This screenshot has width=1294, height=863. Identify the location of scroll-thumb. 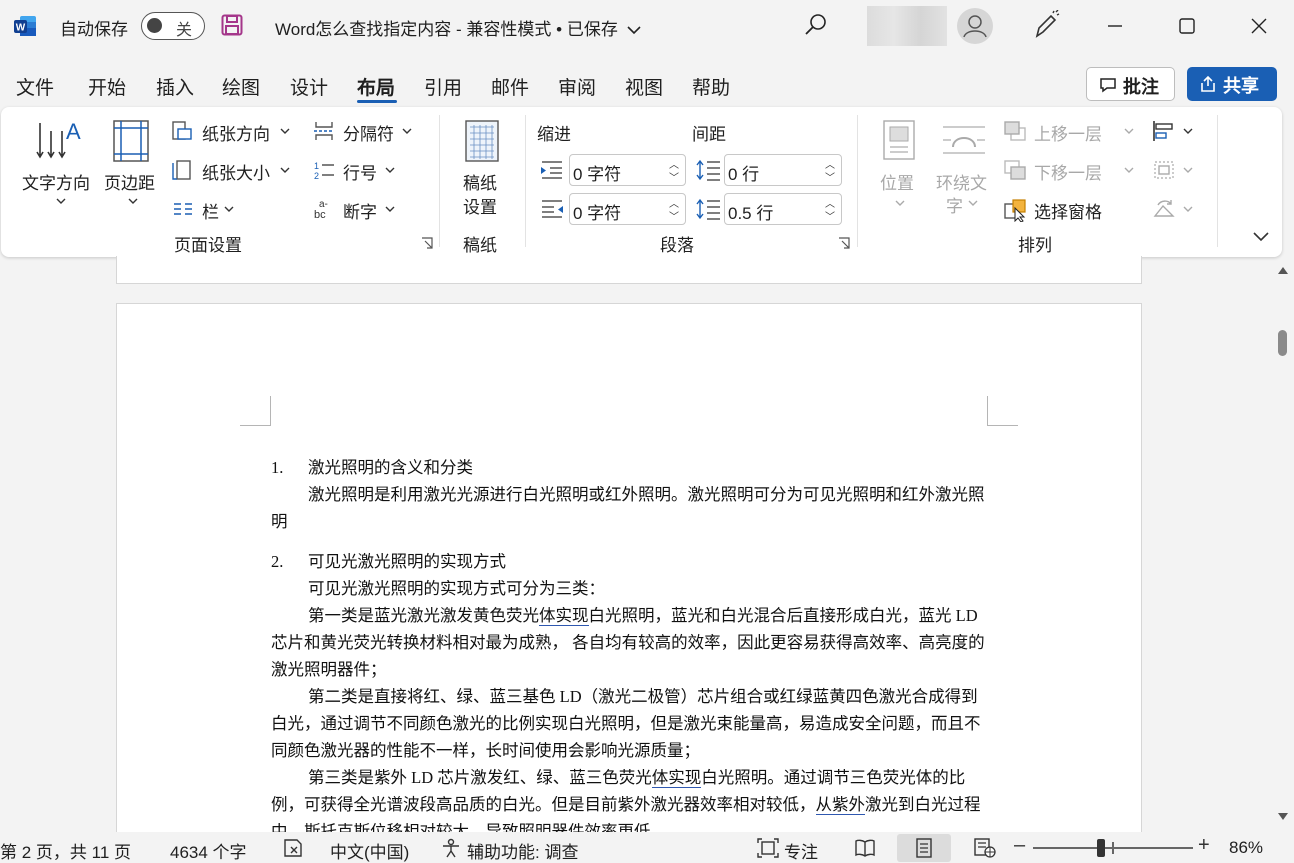
(1282, 343).